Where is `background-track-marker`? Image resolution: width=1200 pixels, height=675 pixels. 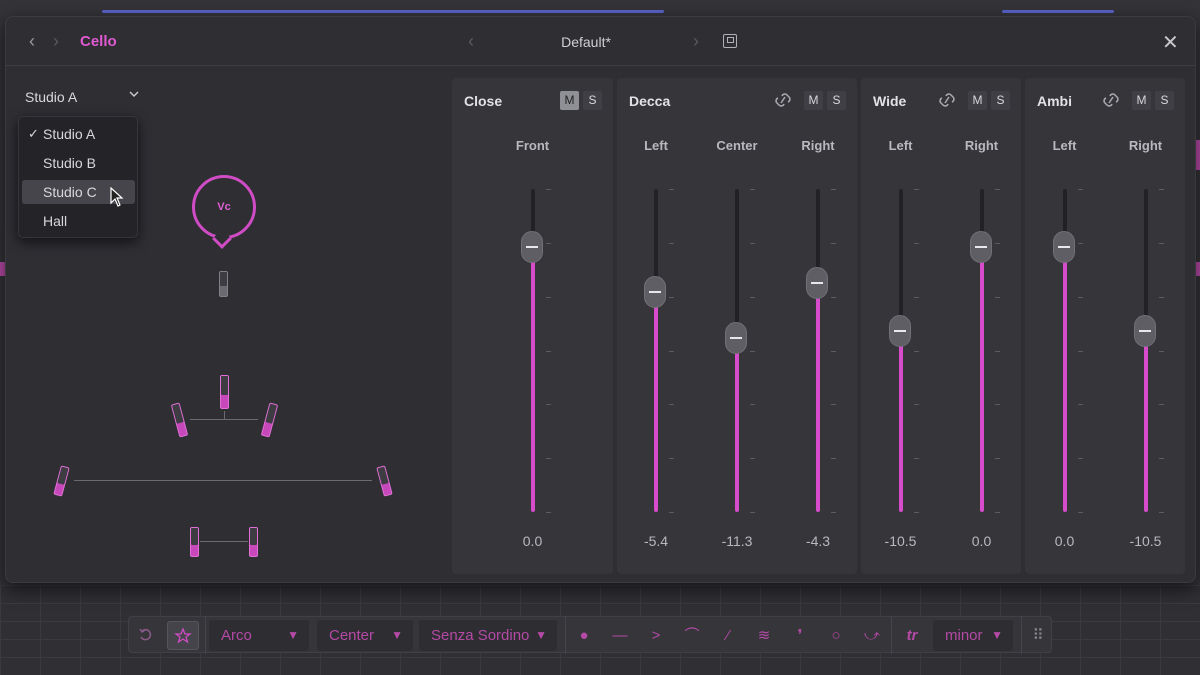 background-track-marker is located at coordinates (1198, 269).